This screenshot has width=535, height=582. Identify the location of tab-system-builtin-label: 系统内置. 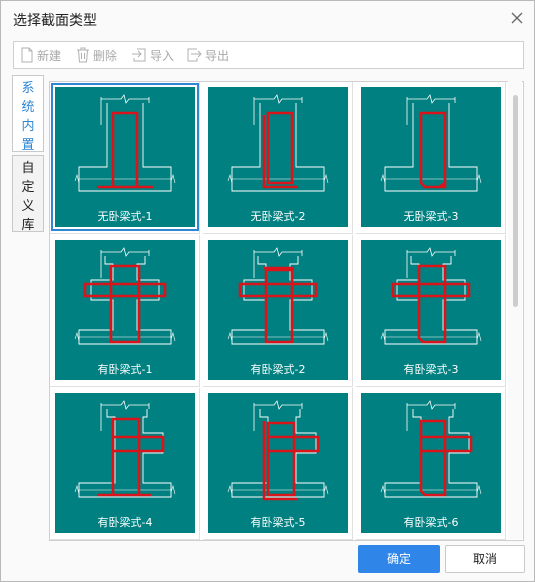
(28, 117).